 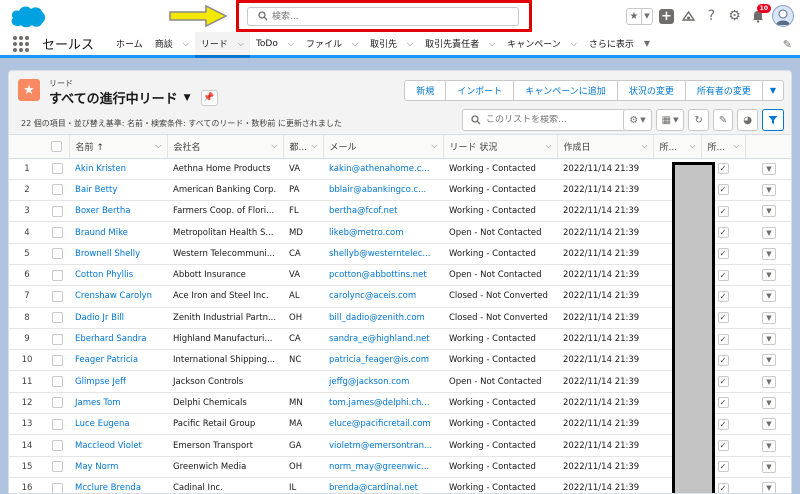 What do you see at coordinates (723, 120) in the screenshot?
I see `edit-pencil-icon: ✎` at bounding box center [723, 120].